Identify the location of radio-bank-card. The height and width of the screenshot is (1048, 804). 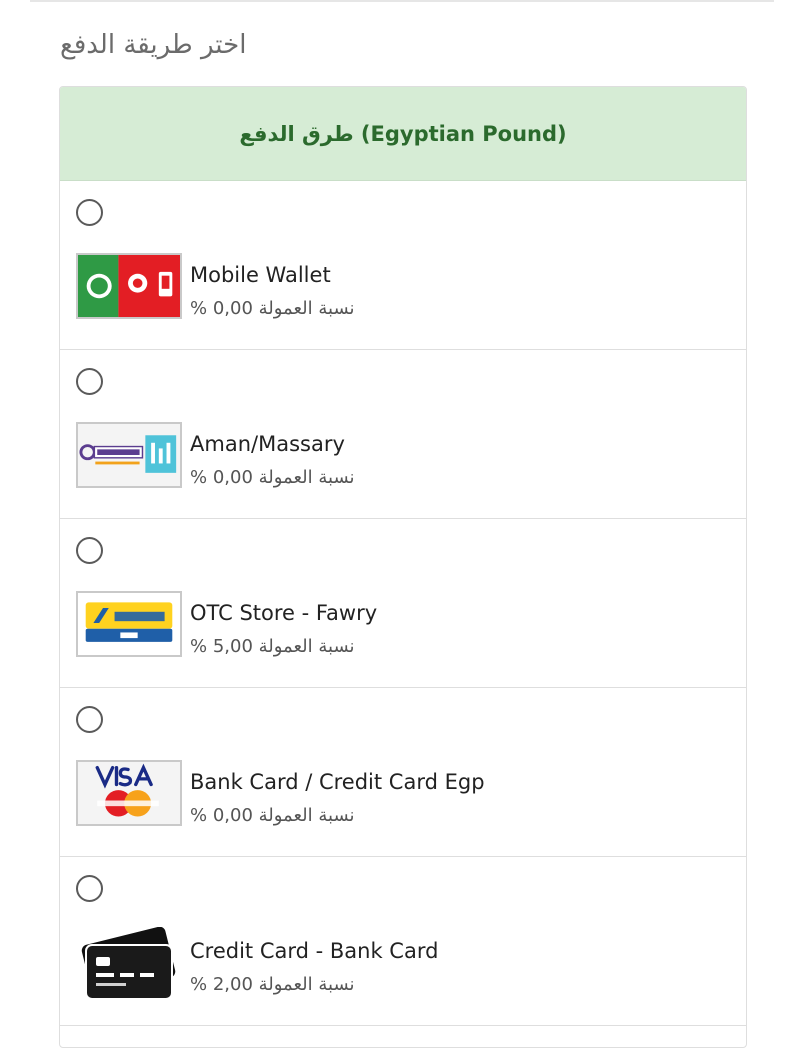
(89, 719).